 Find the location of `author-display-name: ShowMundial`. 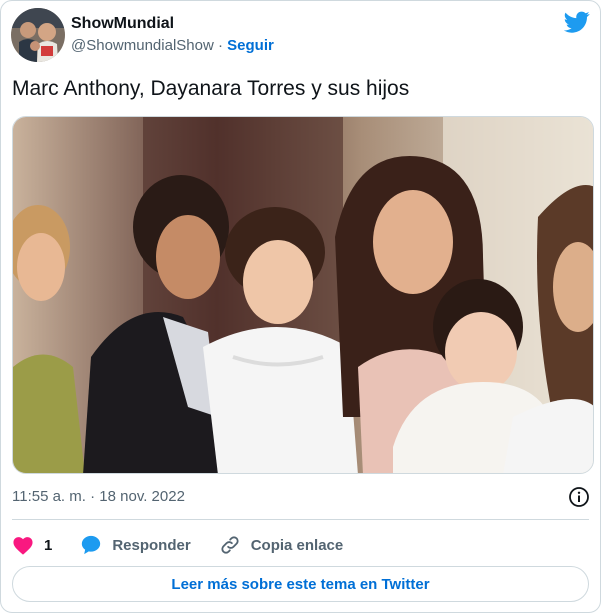

author-display-name: ShowMundial is located at coordinates (172, 24).